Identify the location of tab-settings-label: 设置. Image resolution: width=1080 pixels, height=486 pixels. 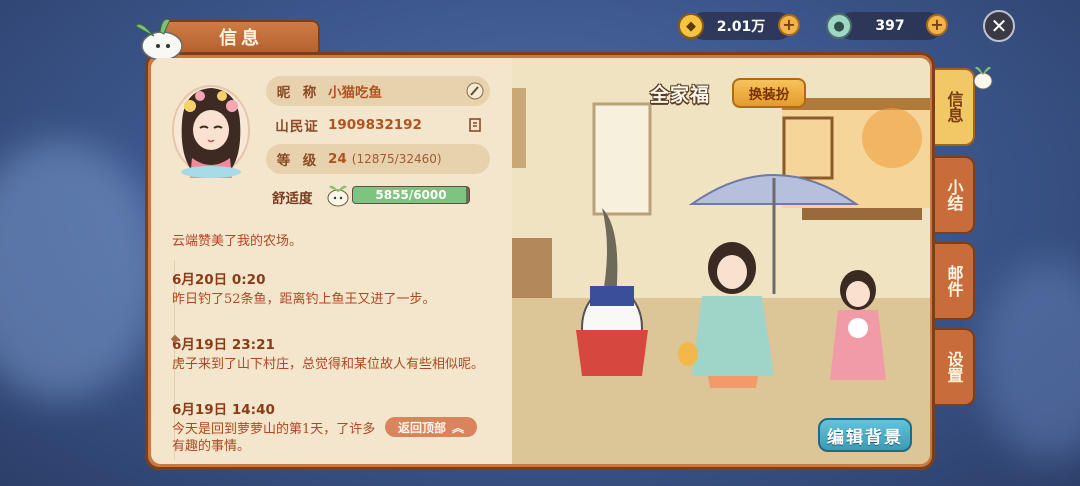
(954, 367).